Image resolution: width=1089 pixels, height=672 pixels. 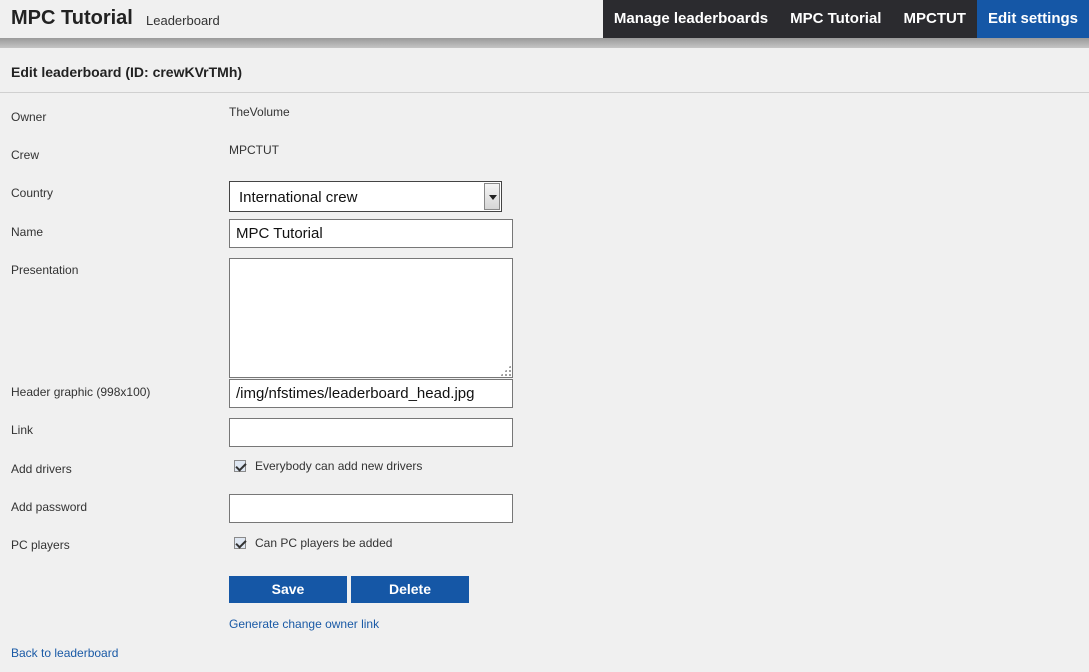 I want to click on name-label: Name, so click(x=27, y=232).